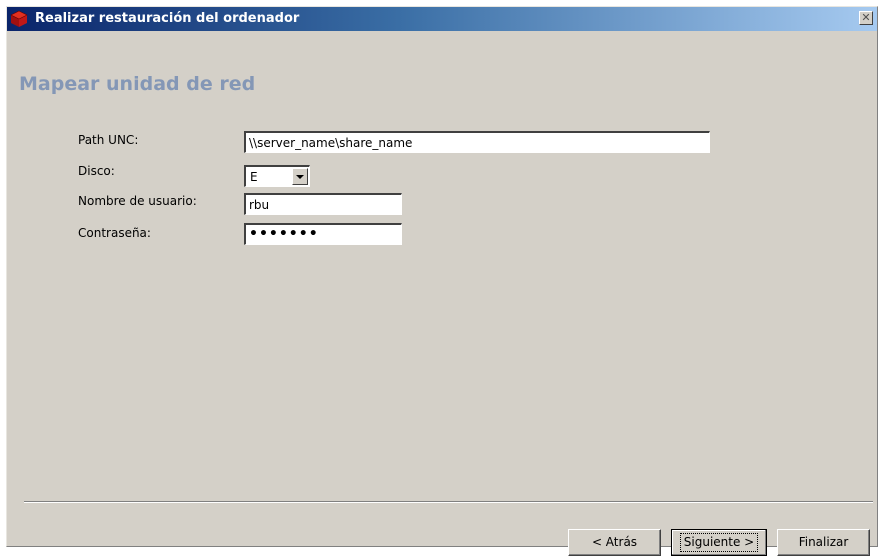  Describe the element at coordinates (866, 18) in the screenshot. I see `close-icon: ✕` at that location.